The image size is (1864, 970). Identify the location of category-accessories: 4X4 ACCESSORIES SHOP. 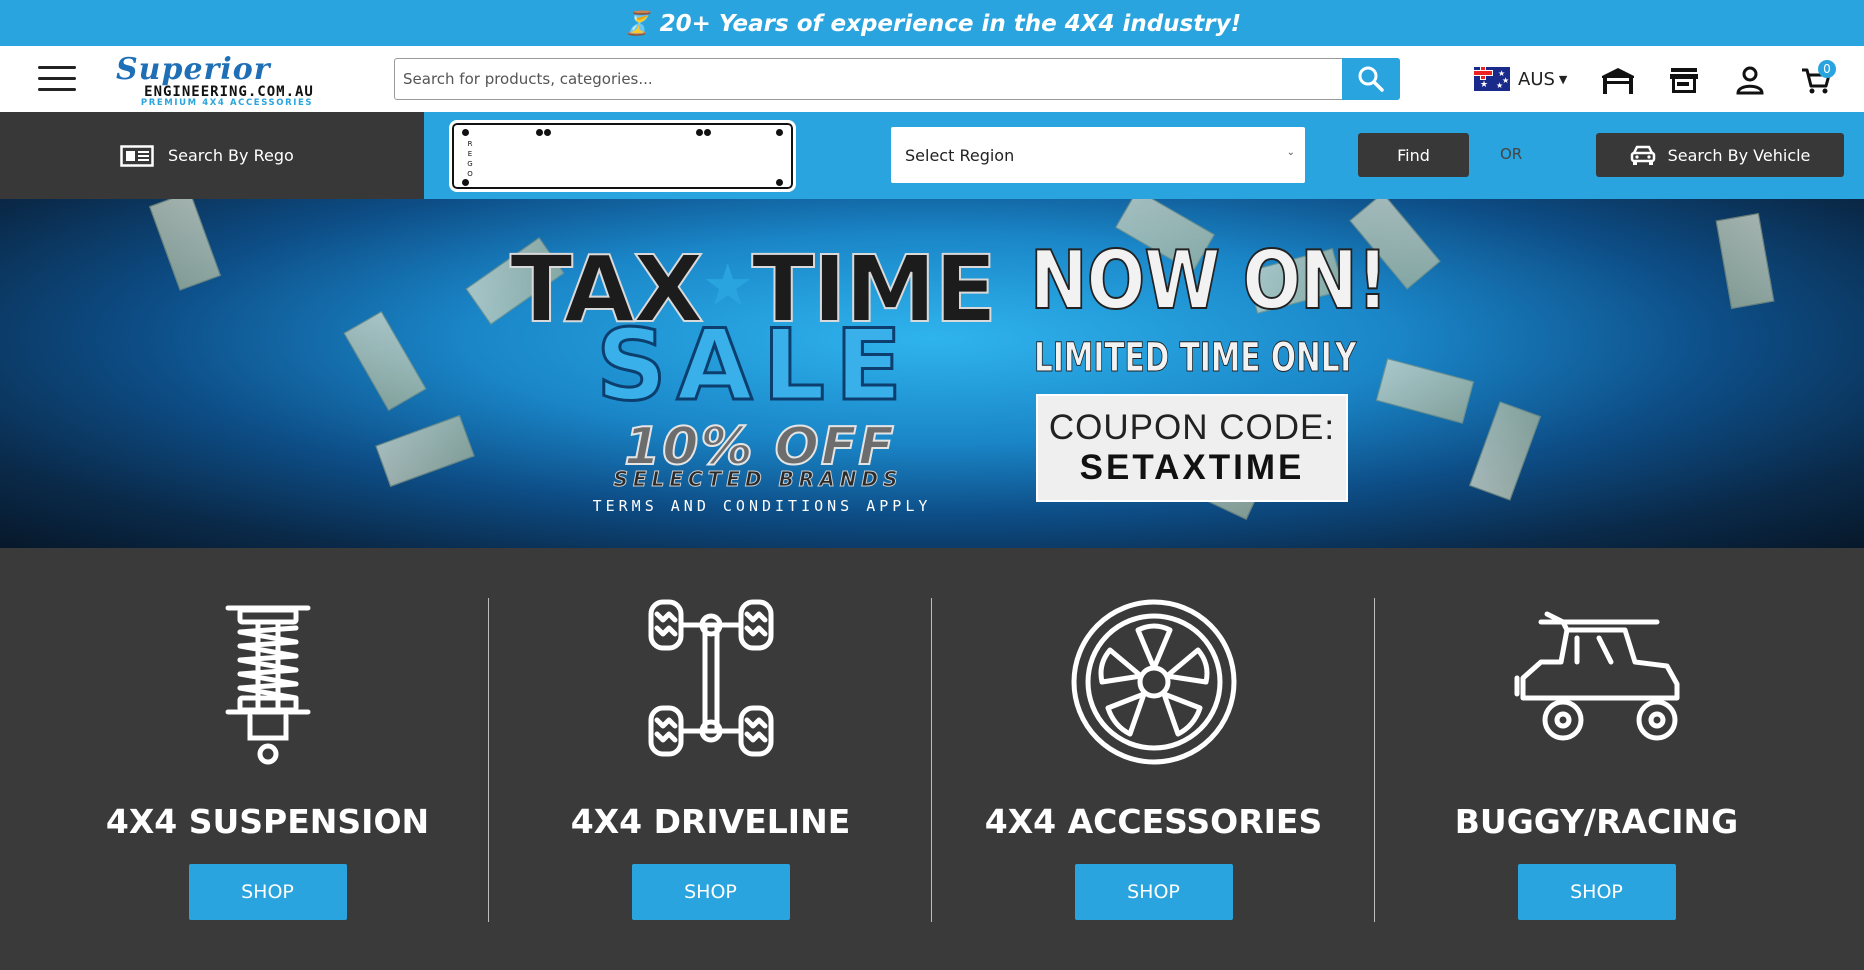
(1153, 759).